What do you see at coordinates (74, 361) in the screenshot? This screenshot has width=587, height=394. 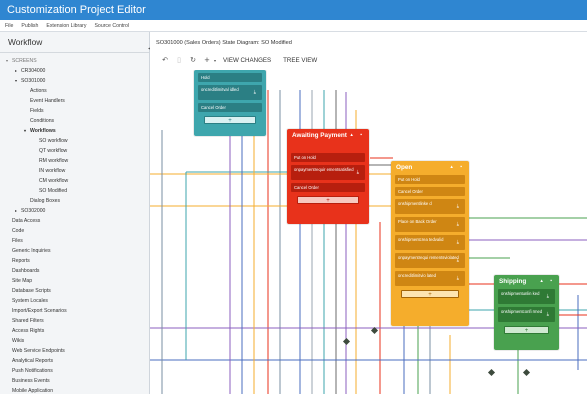 I see `tree-item: Analytical Reports` at bounding box center [74, 361].